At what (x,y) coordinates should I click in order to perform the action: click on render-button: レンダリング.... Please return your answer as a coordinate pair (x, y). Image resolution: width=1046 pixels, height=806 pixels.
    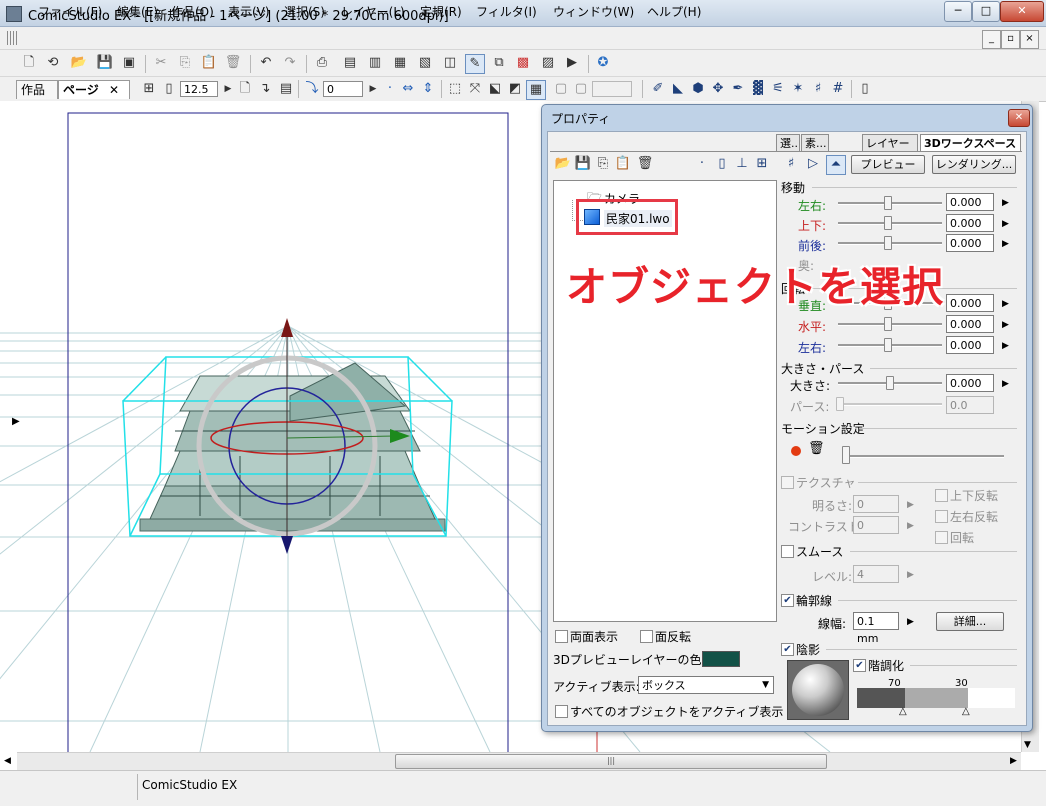
    Looking at the image, I should click on (974, 164).